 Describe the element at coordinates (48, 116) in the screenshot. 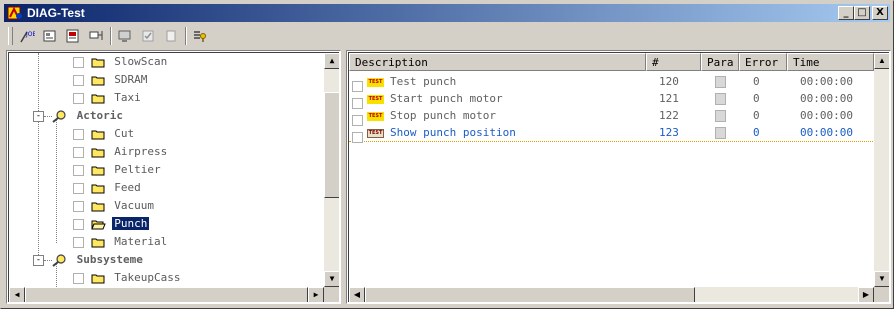

I see `tree-line` at that location.